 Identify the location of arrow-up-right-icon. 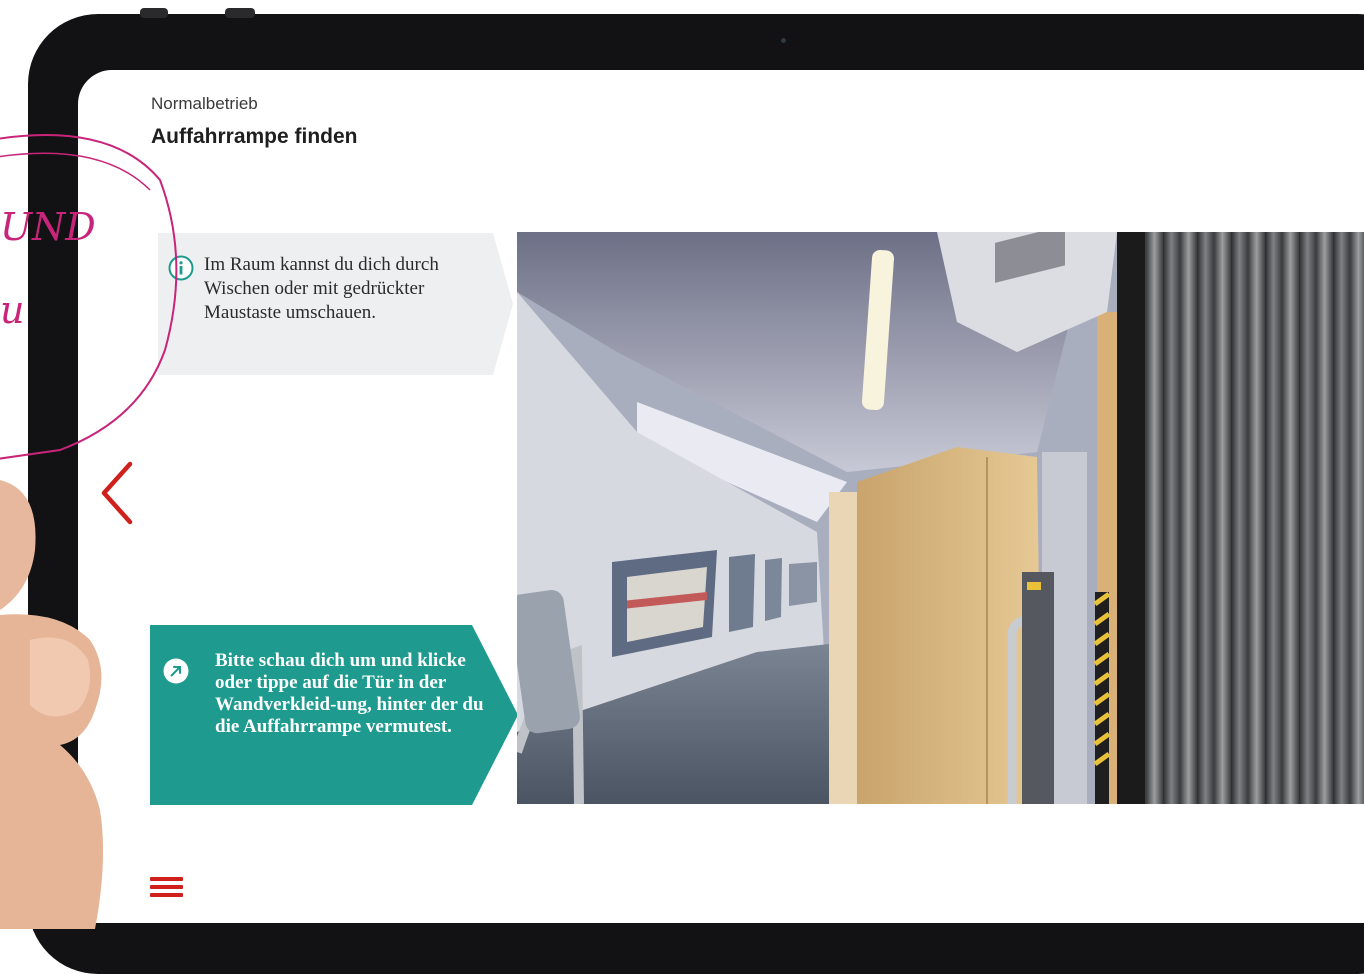
(176, 671).